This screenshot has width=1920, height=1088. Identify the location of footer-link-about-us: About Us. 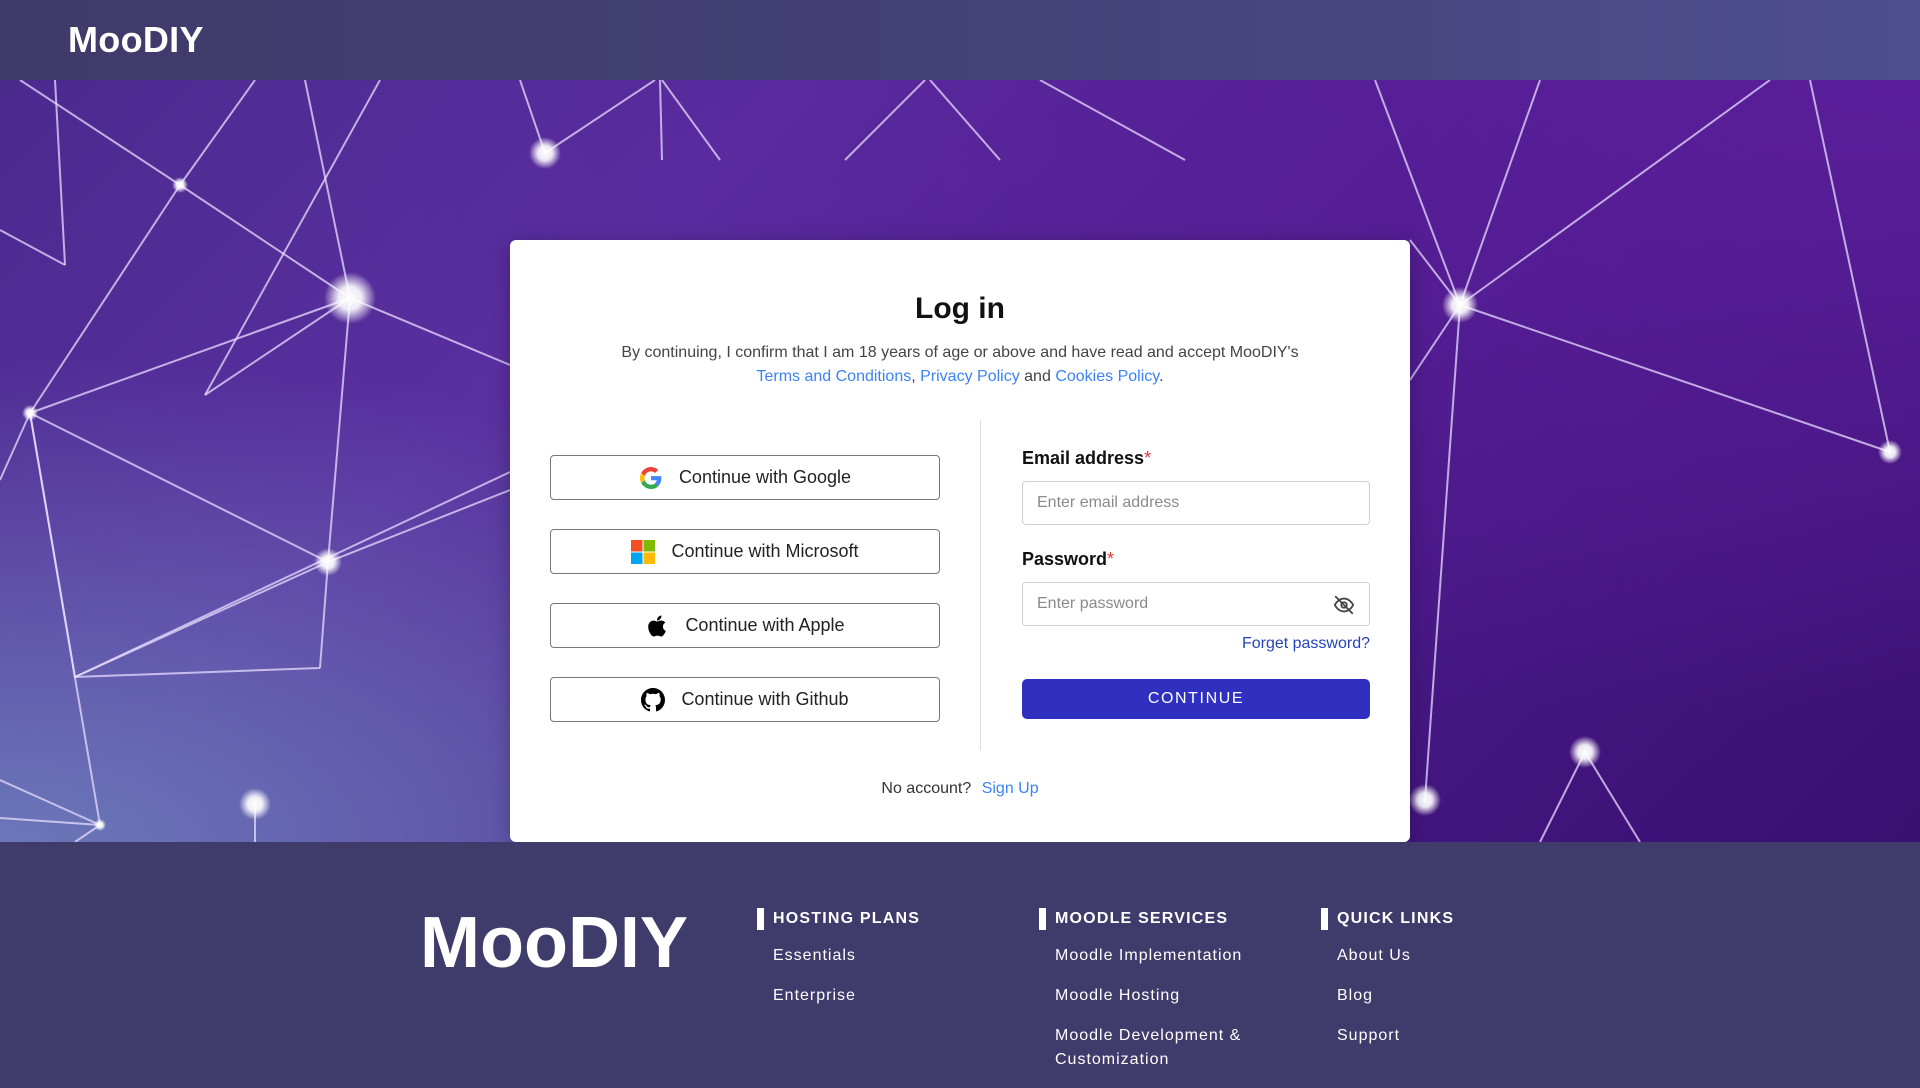
(1374, 955).